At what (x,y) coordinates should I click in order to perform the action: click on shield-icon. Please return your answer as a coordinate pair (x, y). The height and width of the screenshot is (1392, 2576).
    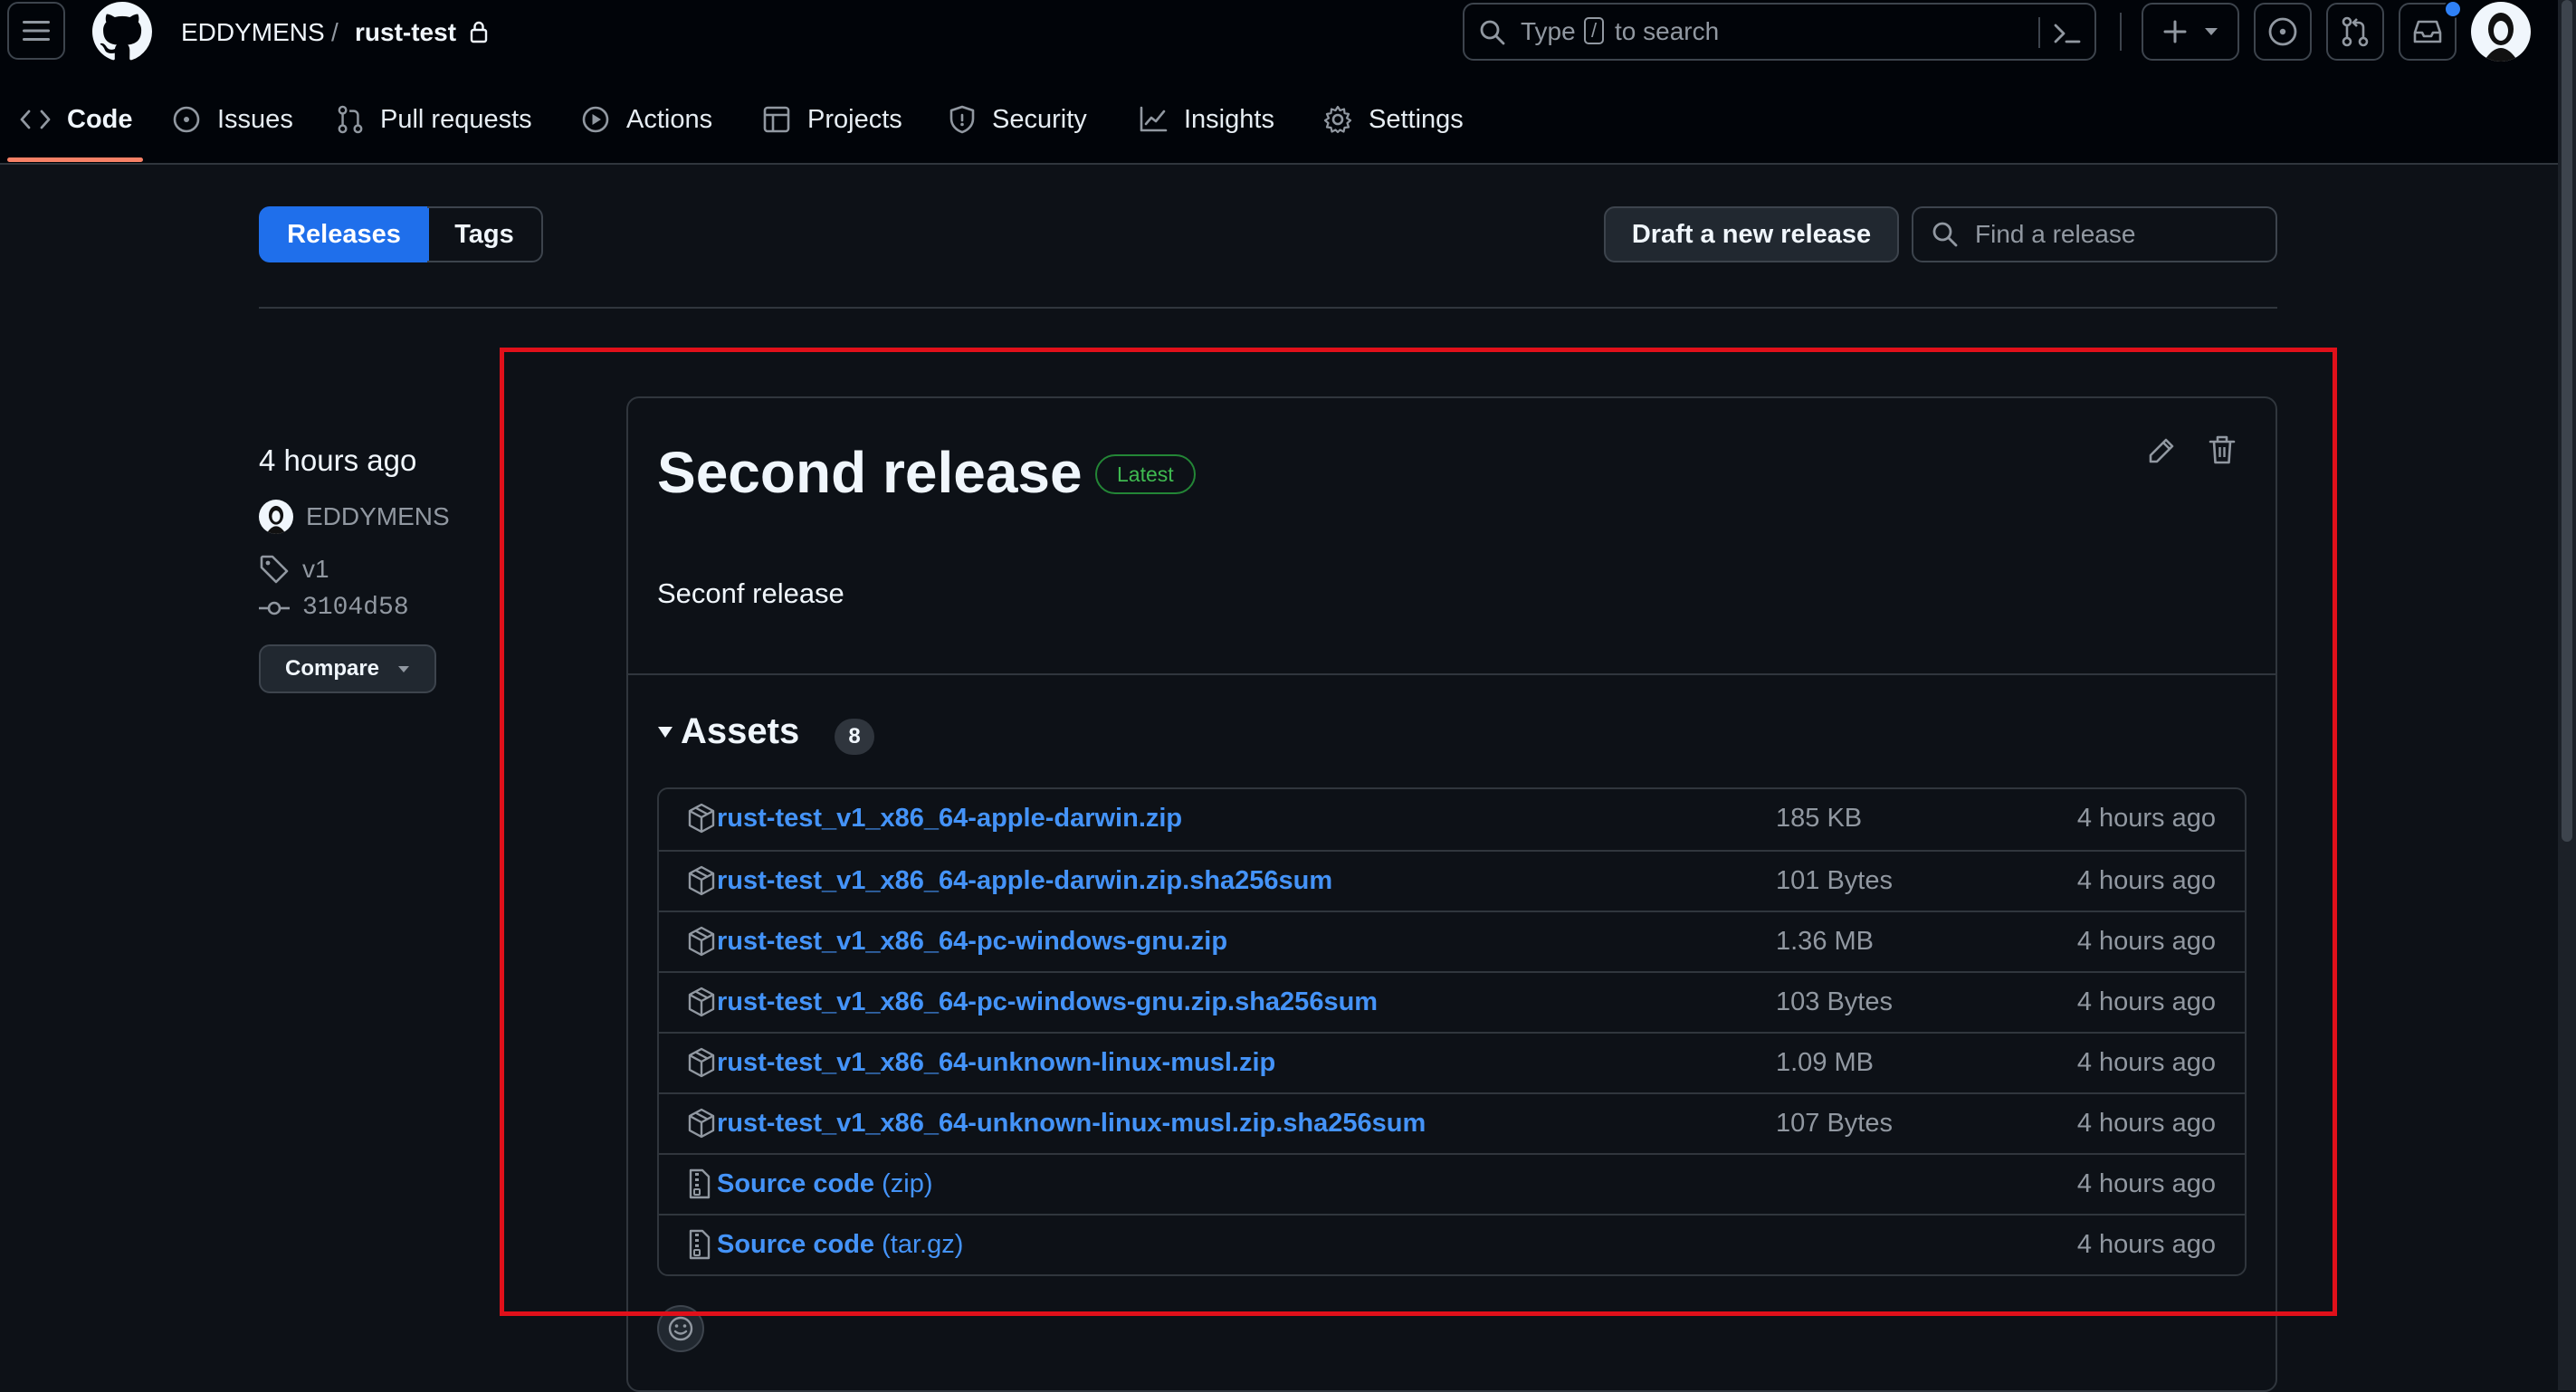
    Looking at the image, I should click on (962, 119).